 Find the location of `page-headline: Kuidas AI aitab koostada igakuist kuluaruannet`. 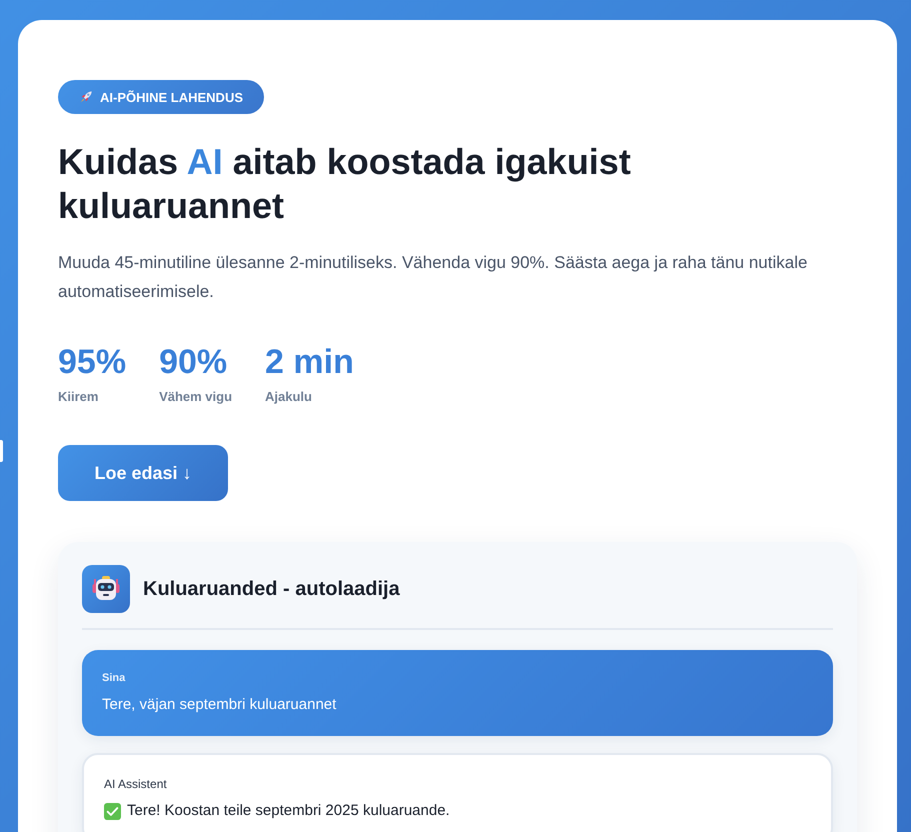

page-headline: Kuidas AI aitab koostada igakuist kuluaruannet is located at coordinates (345, 184).